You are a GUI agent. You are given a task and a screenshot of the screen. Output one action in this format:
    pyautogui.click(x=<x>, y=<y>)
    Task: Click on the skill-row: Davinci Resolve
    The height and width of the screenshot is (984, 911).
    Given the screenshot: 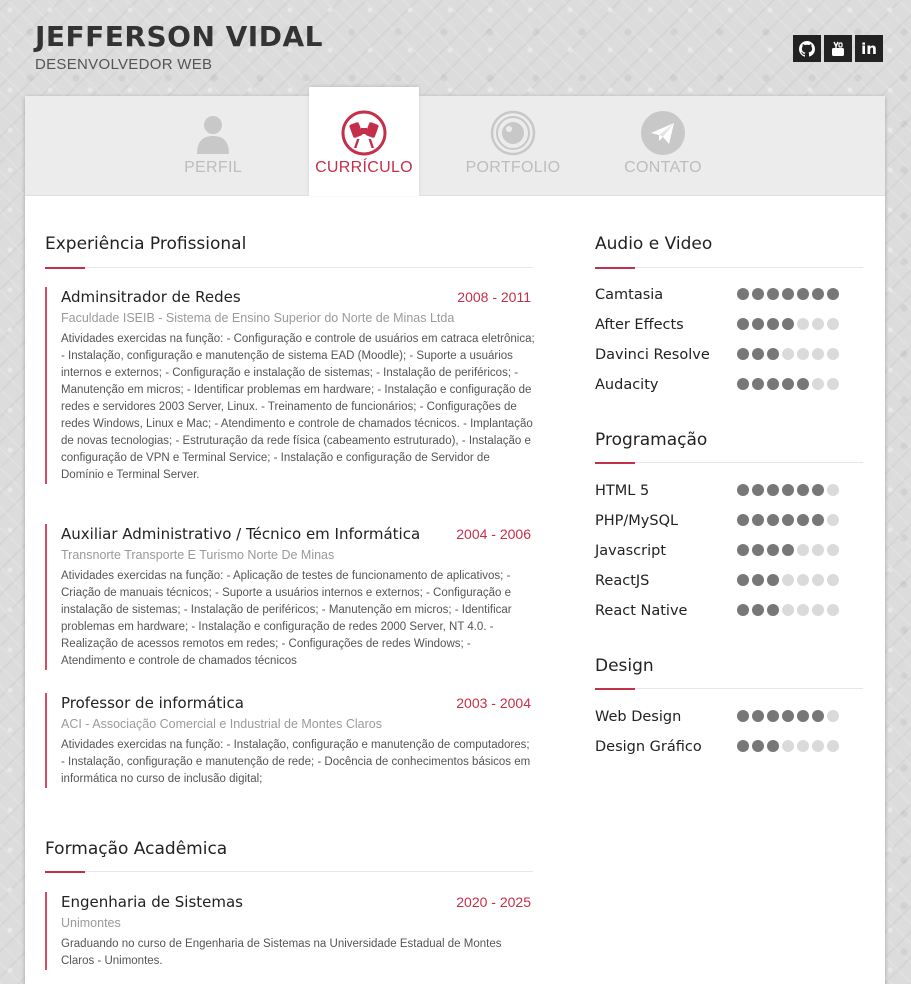 What is the action you would take?
    pyautogui.click(x=725, y=355)
    